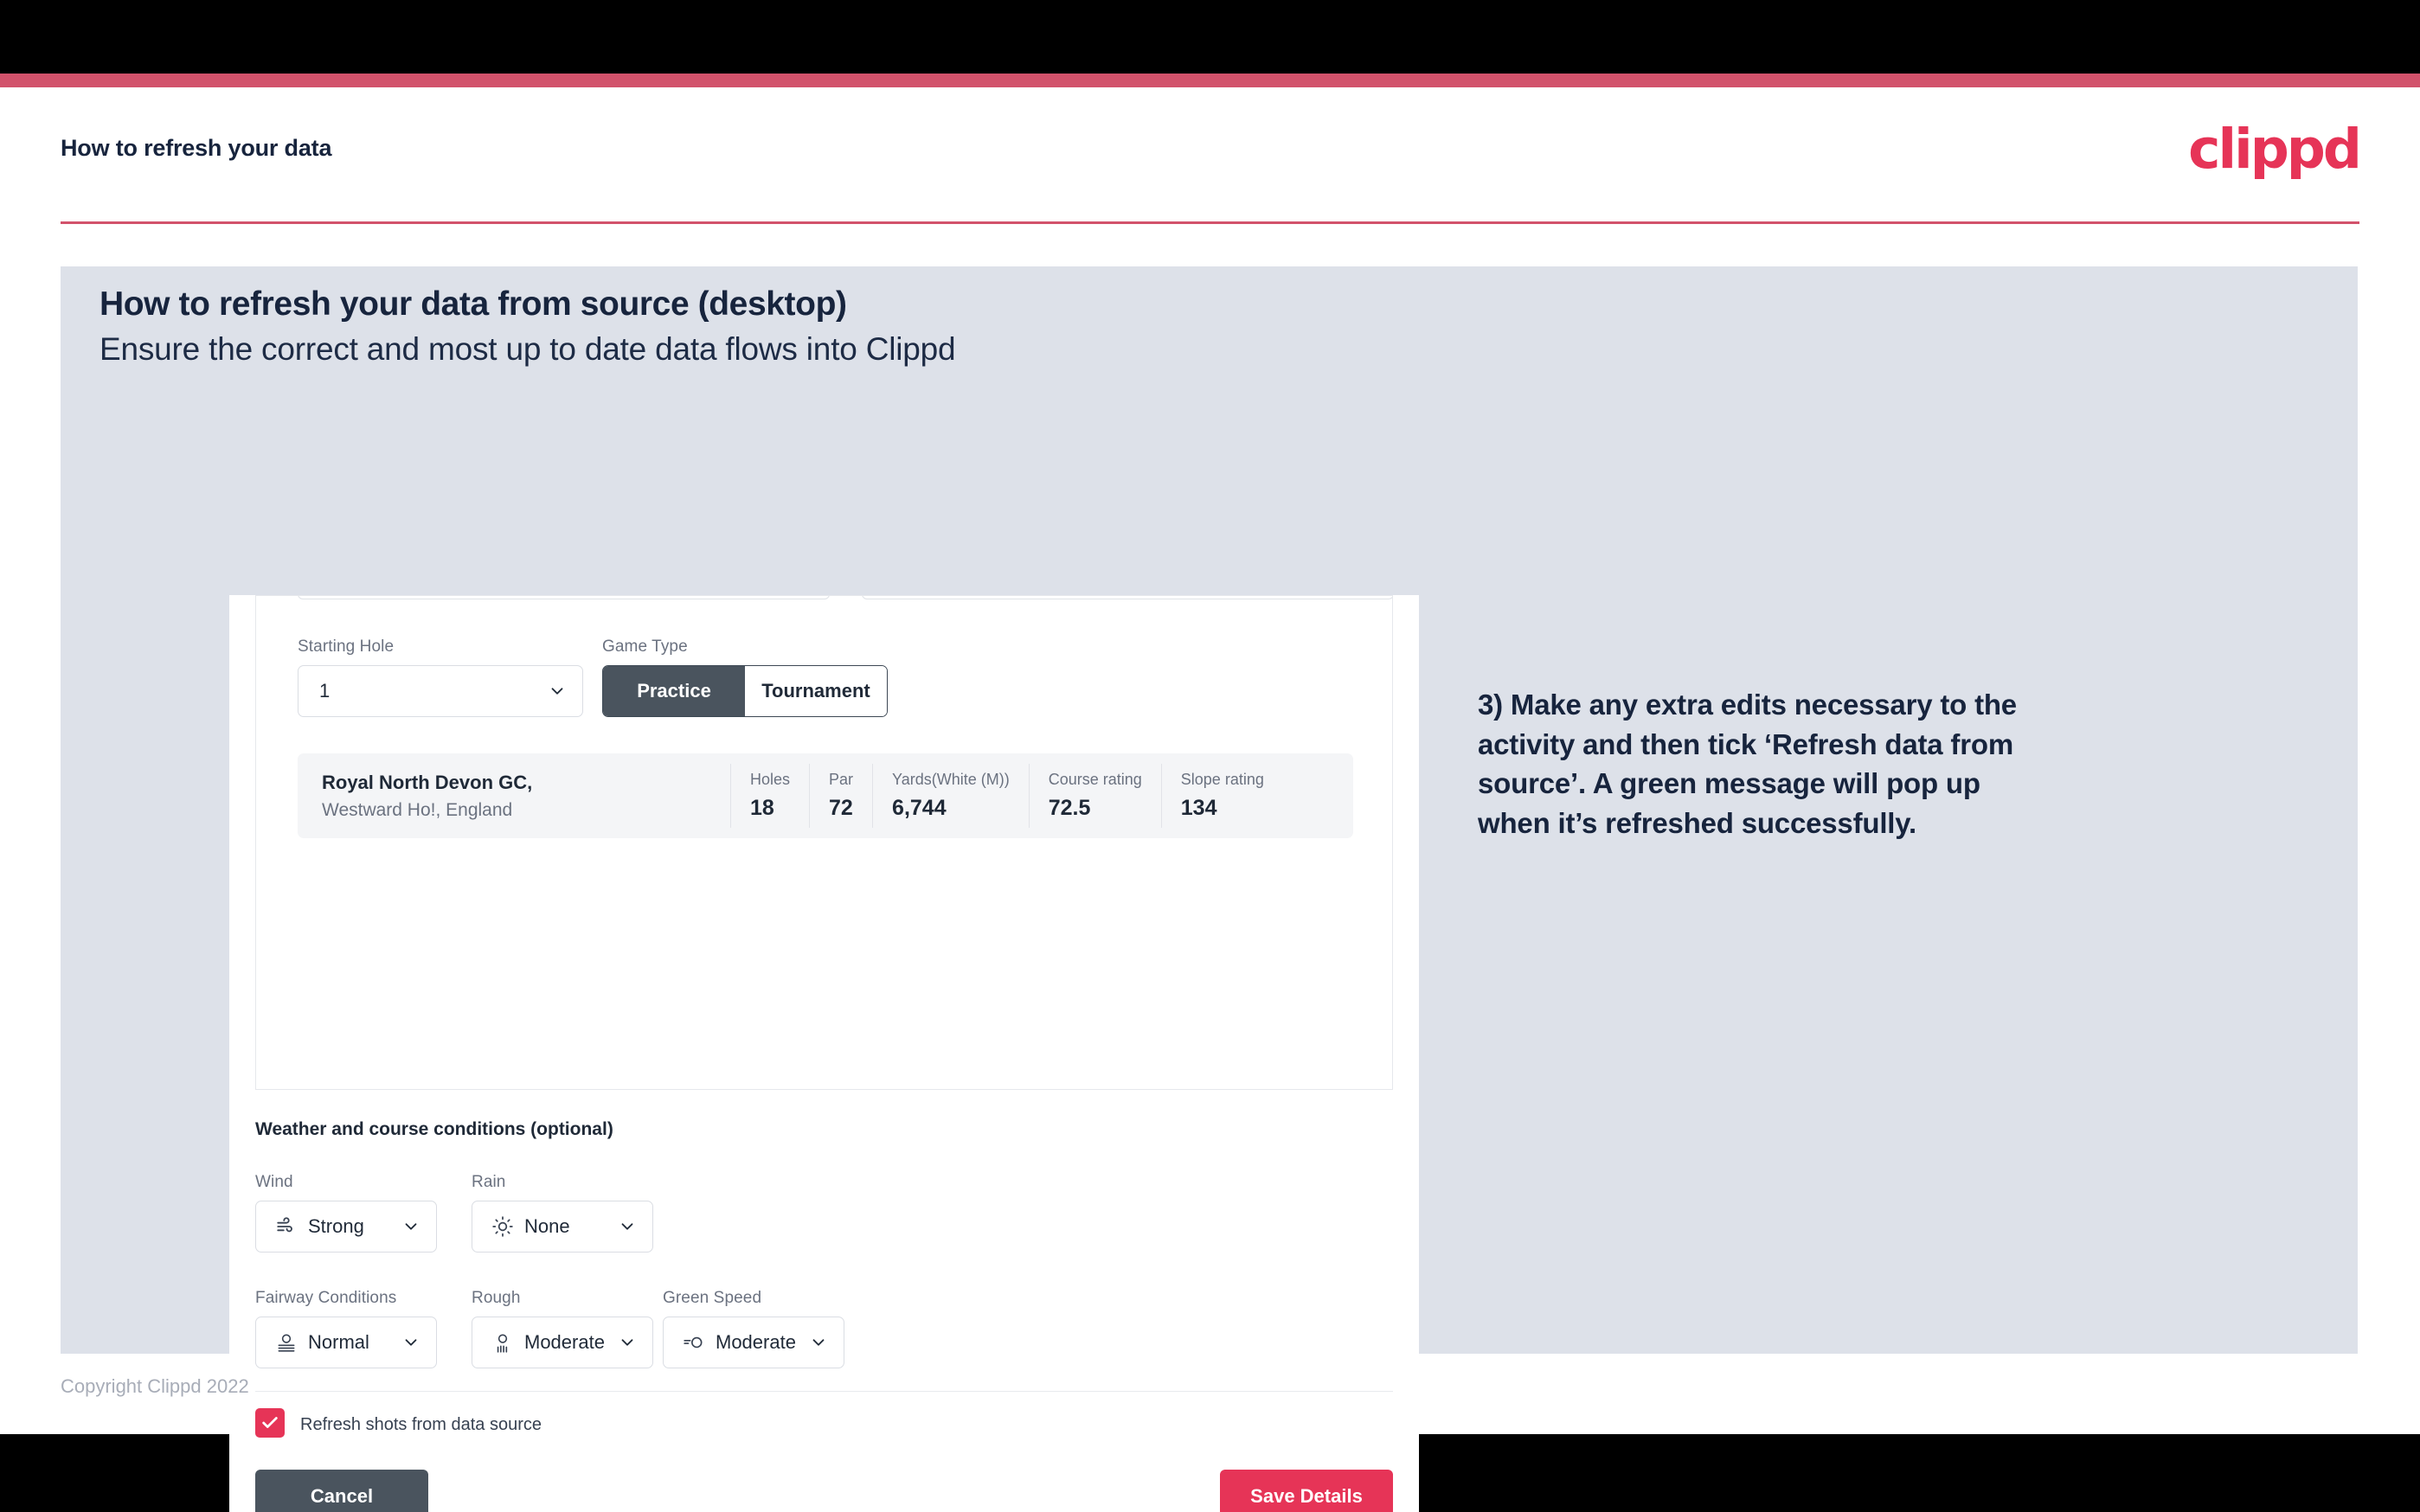  Describe the element at coordinates (489, 1182) in the screenshot. I see `rain-label: Rain` at that location.